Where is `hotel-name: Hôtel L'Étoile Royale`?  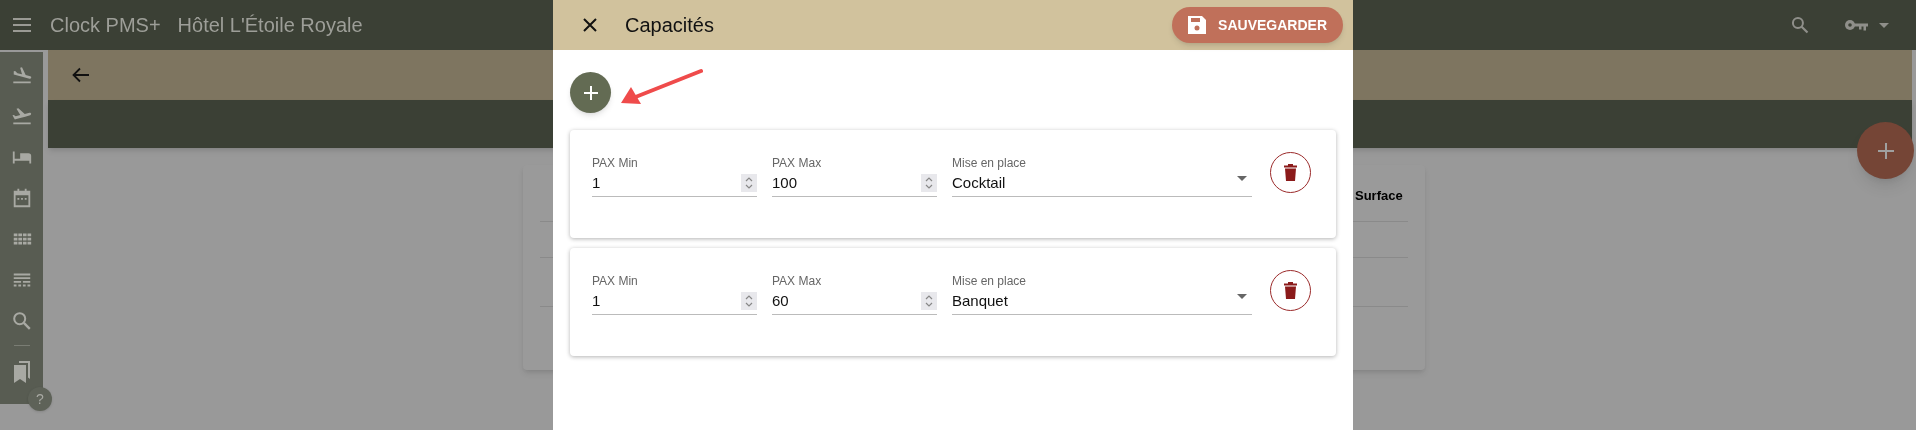 hotel-name: Hôtel L'Étoile Royale is located at coordinates (270, 25).